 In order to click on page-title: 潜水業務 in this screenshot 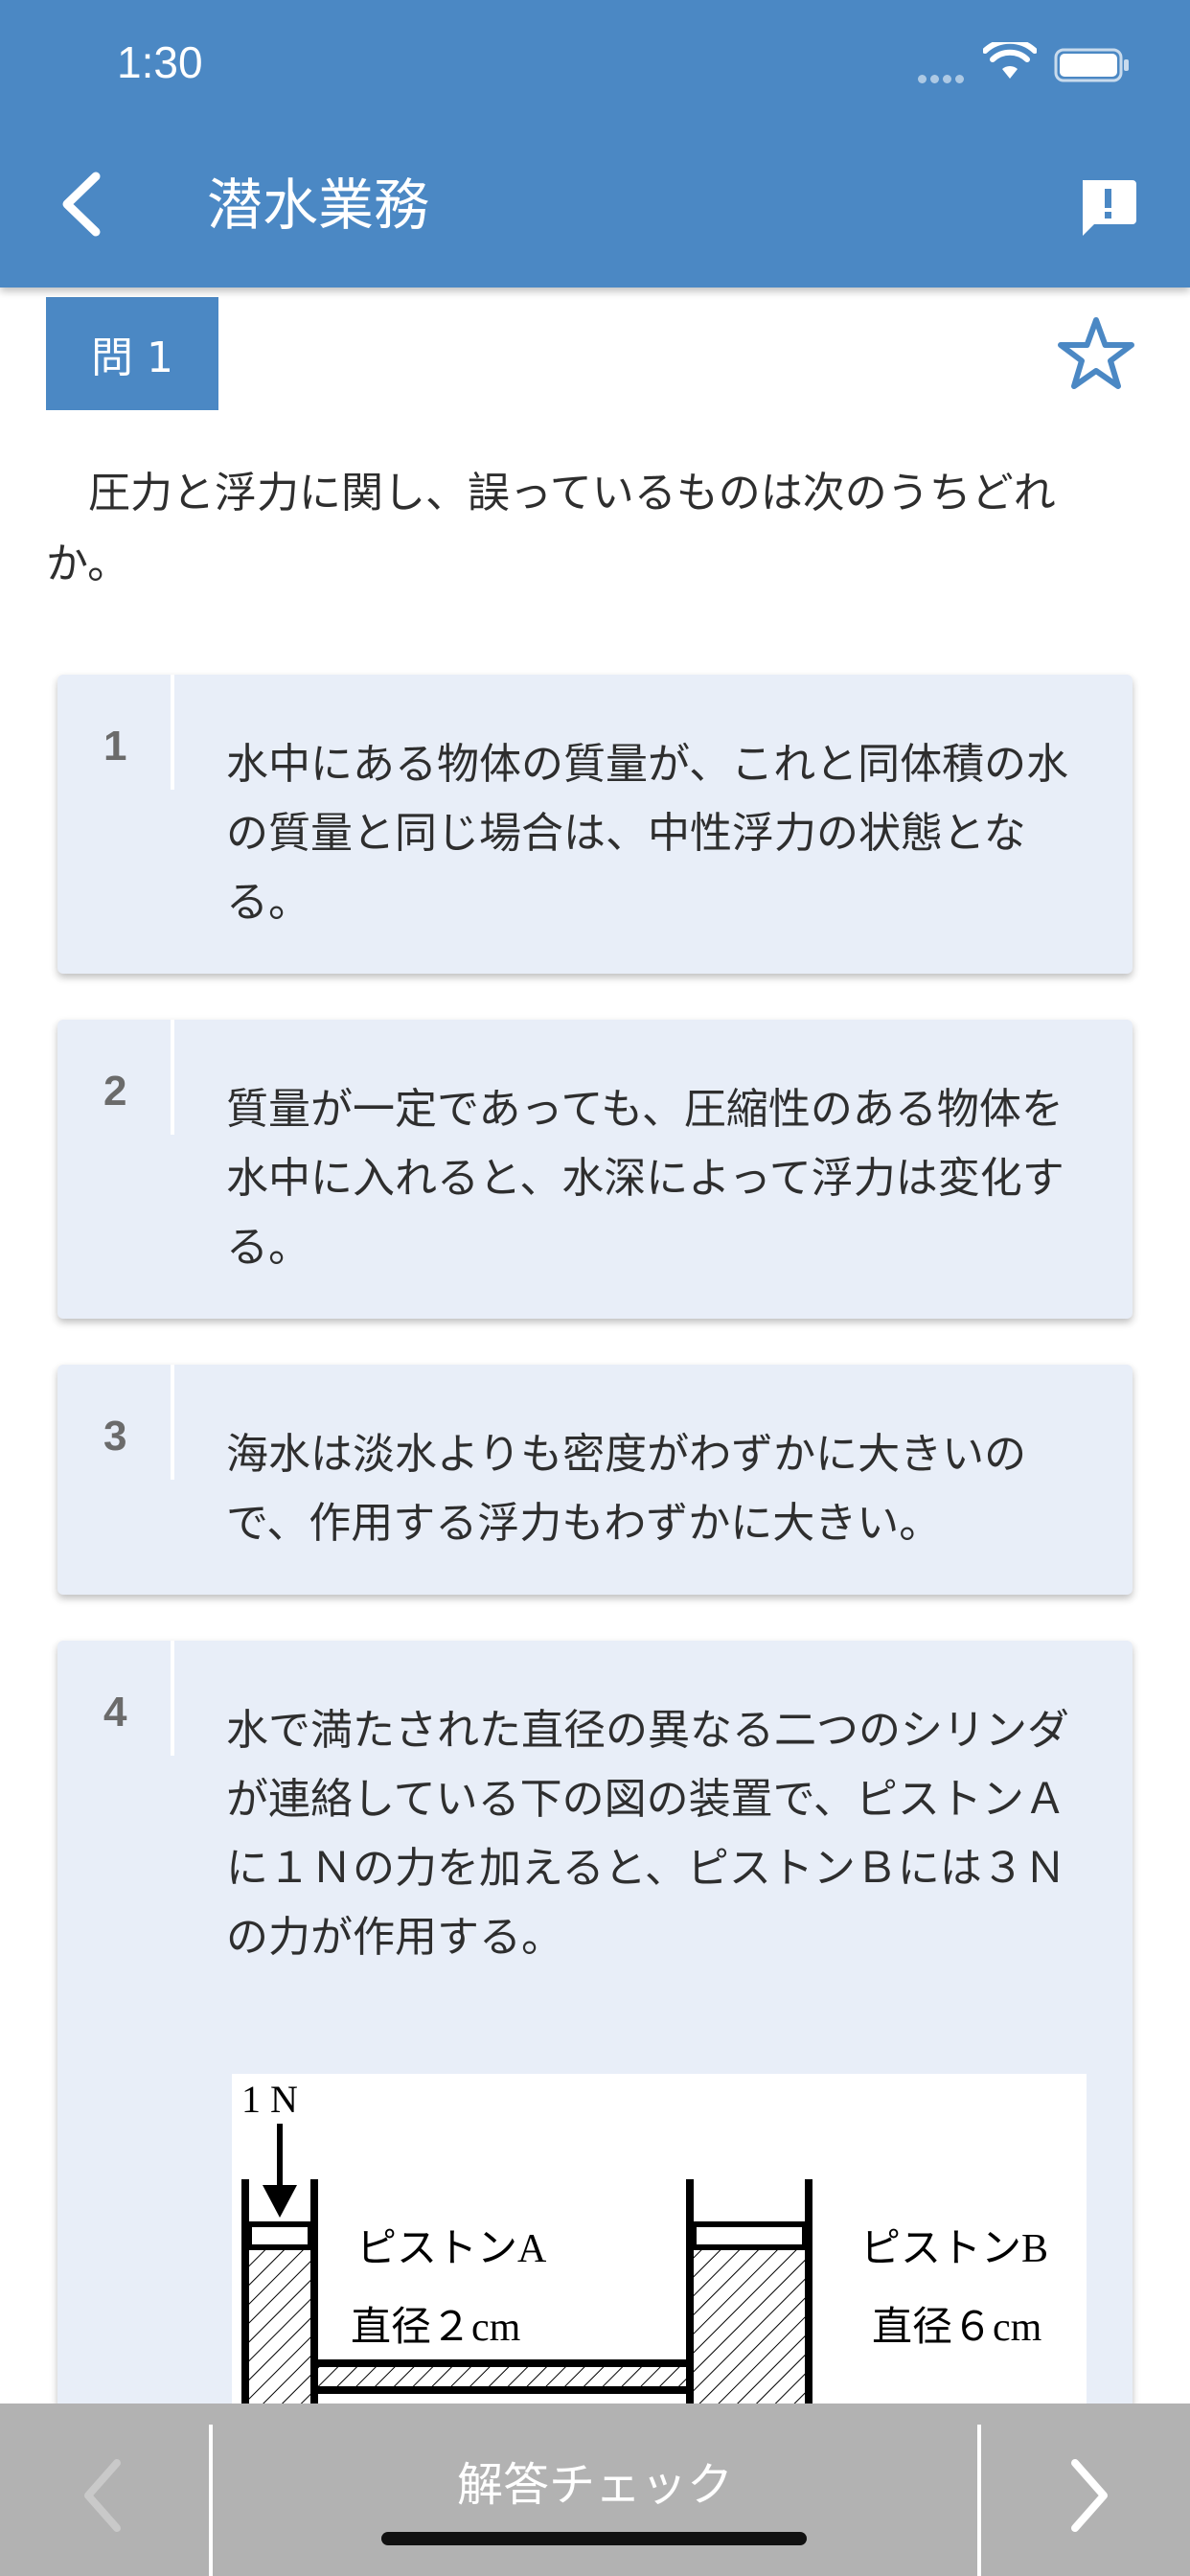, I will do `click(319, 205)`.